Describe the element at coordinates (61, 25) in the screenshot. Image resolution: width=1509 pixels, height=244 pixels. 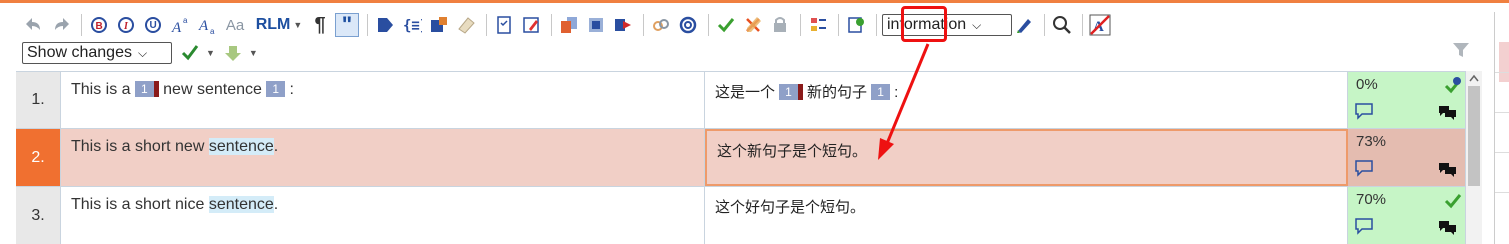
I see `redo-icon` at that location.